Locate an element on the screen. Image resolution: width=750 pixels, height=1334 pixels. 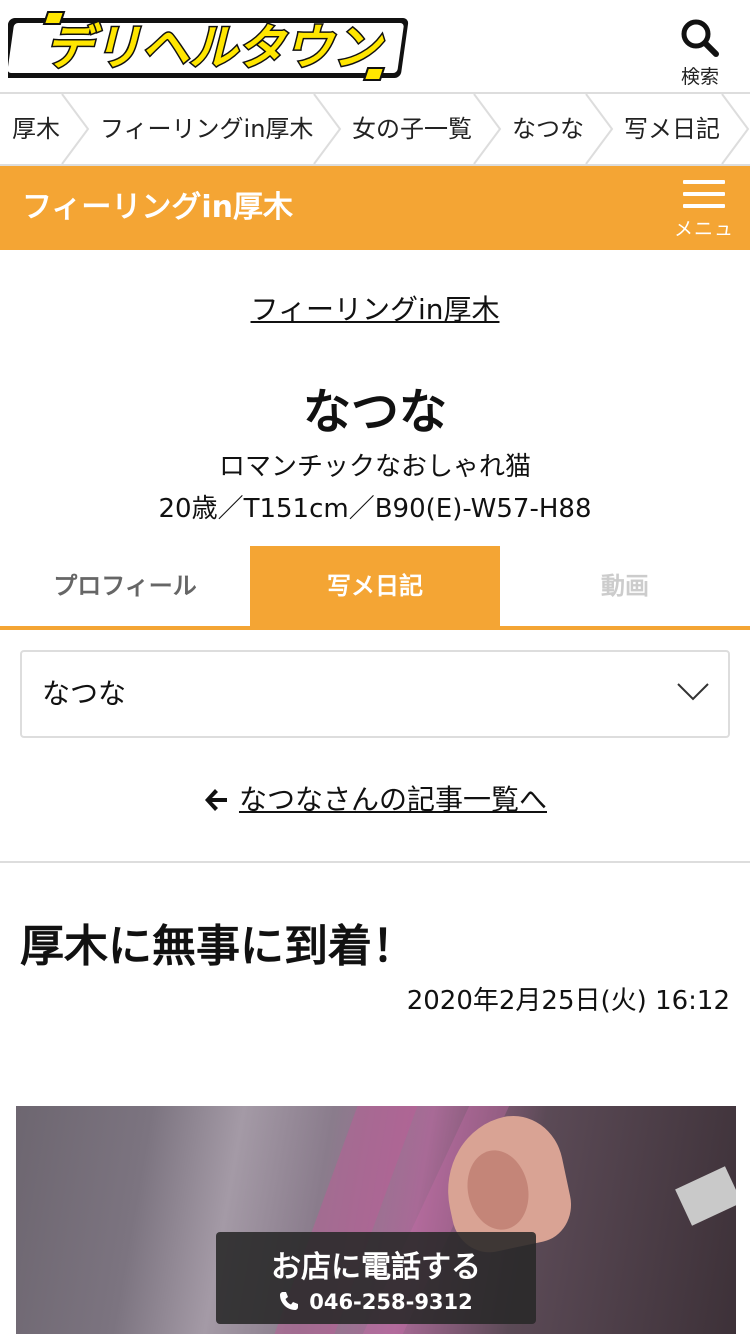
search-button: 検索 is located at coordinates (700, 53).